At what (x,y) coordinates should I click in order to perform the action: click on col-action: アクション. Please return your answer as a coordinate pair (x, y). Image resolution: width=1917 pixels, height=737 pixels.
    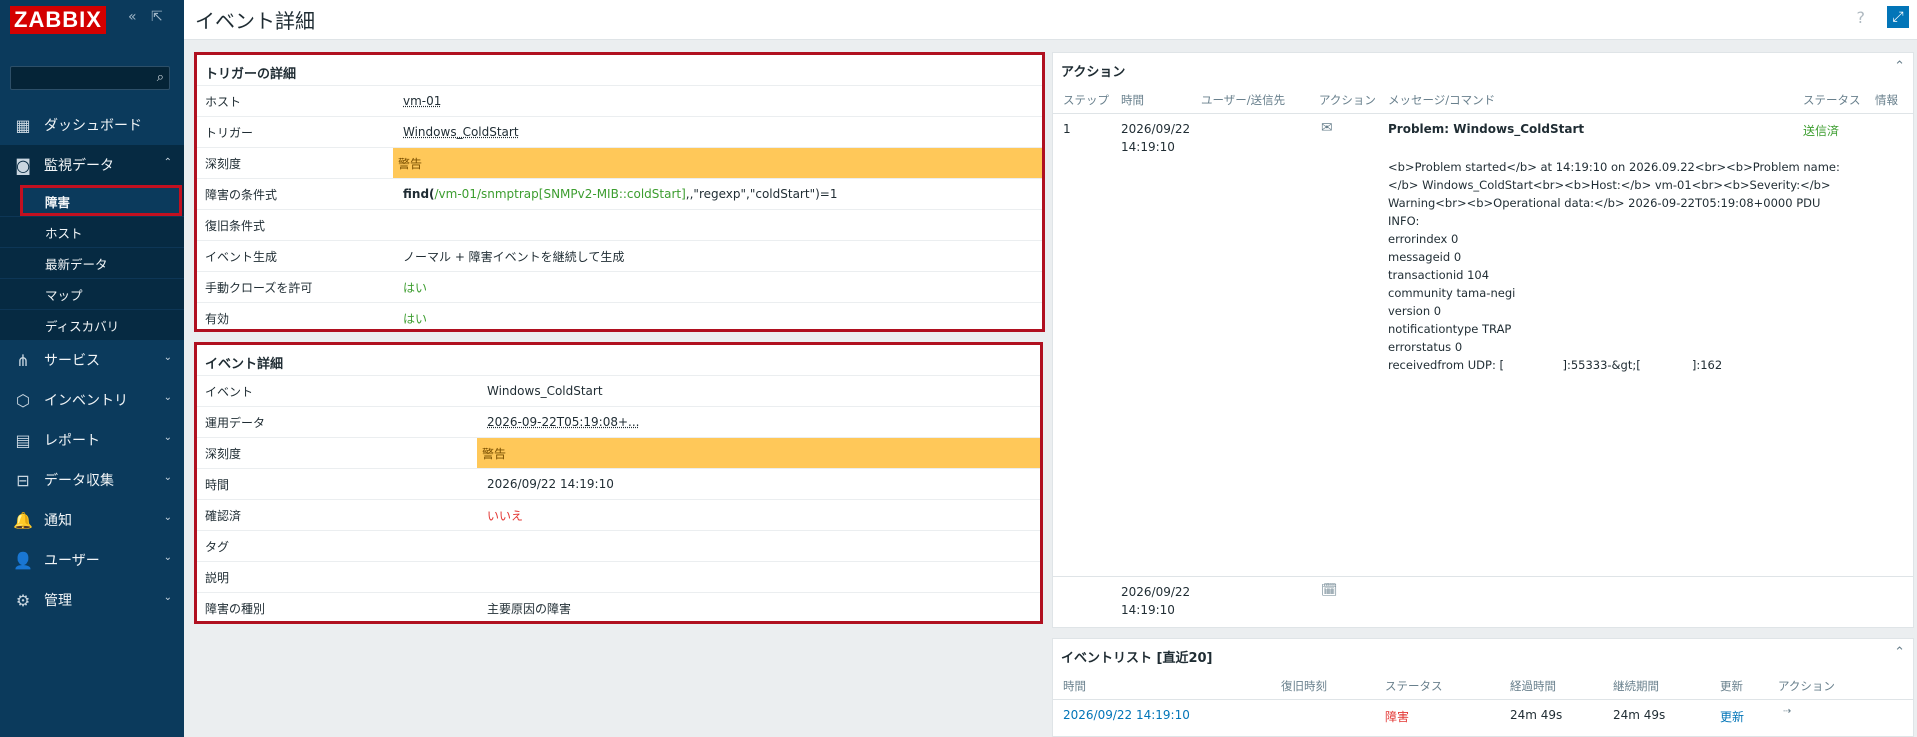
    Looking at the image, I should click on (1347, 100).